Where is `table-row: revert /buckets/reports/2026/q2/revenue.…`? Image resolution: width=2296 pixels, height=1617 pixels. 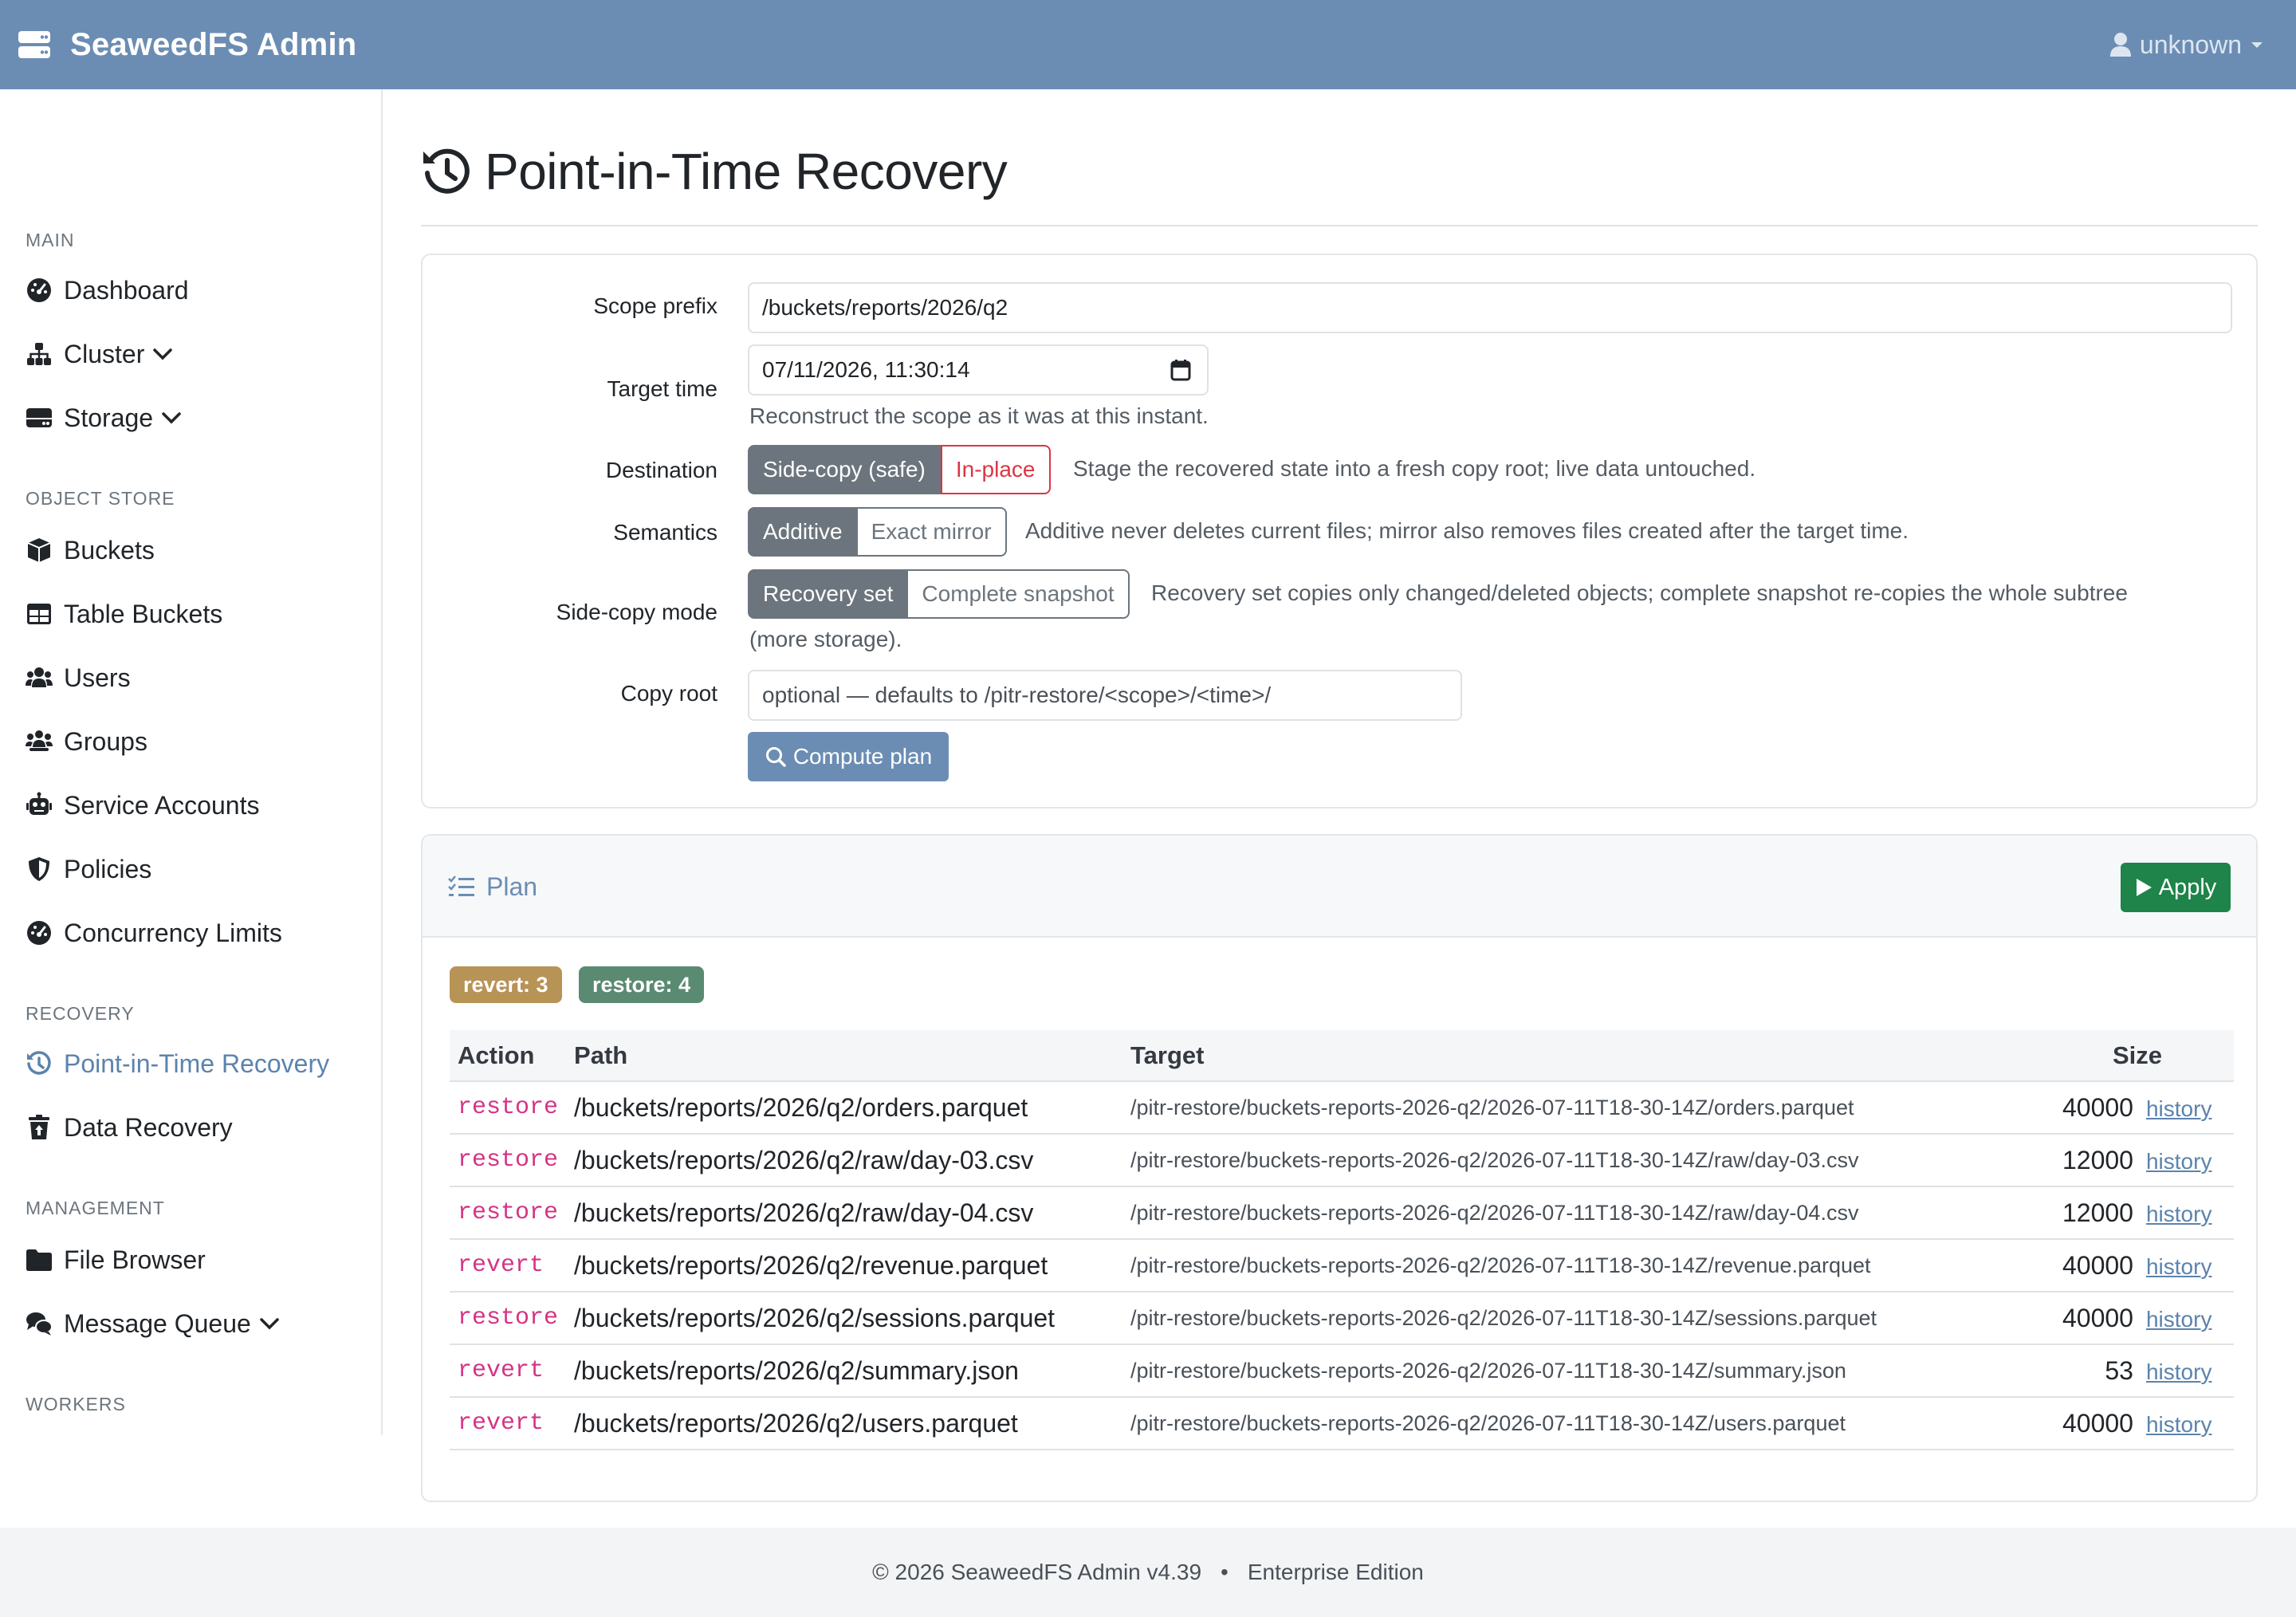 table-row: revert /buckets/reports/2026/q2/revenue.… is located at coordinates (1342, 1265).